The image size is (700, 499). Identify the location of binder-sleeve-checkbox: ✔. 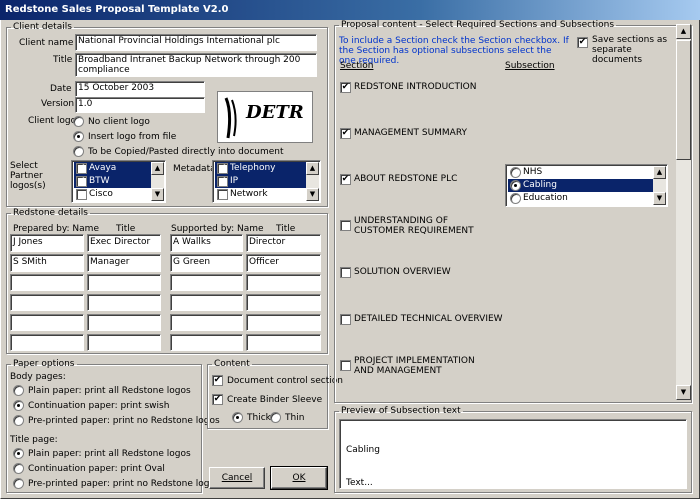
(217, 399).